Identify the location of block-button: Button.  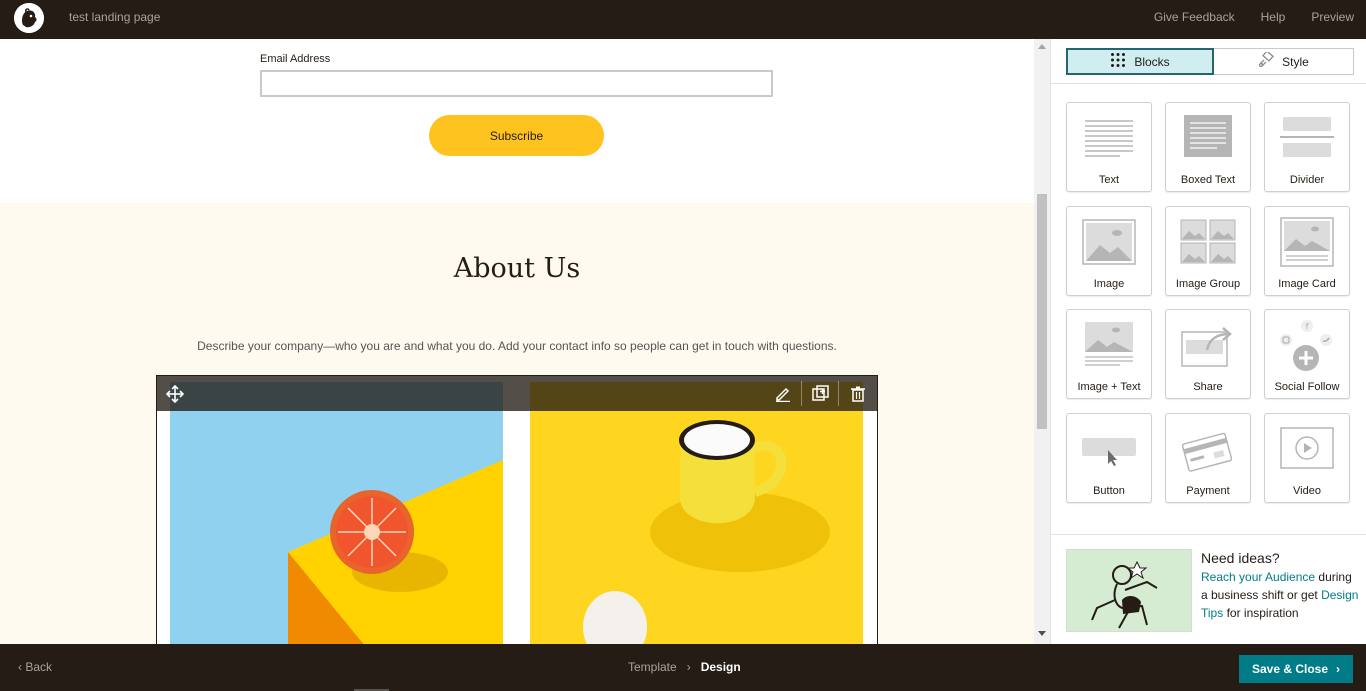
(1109, 458).